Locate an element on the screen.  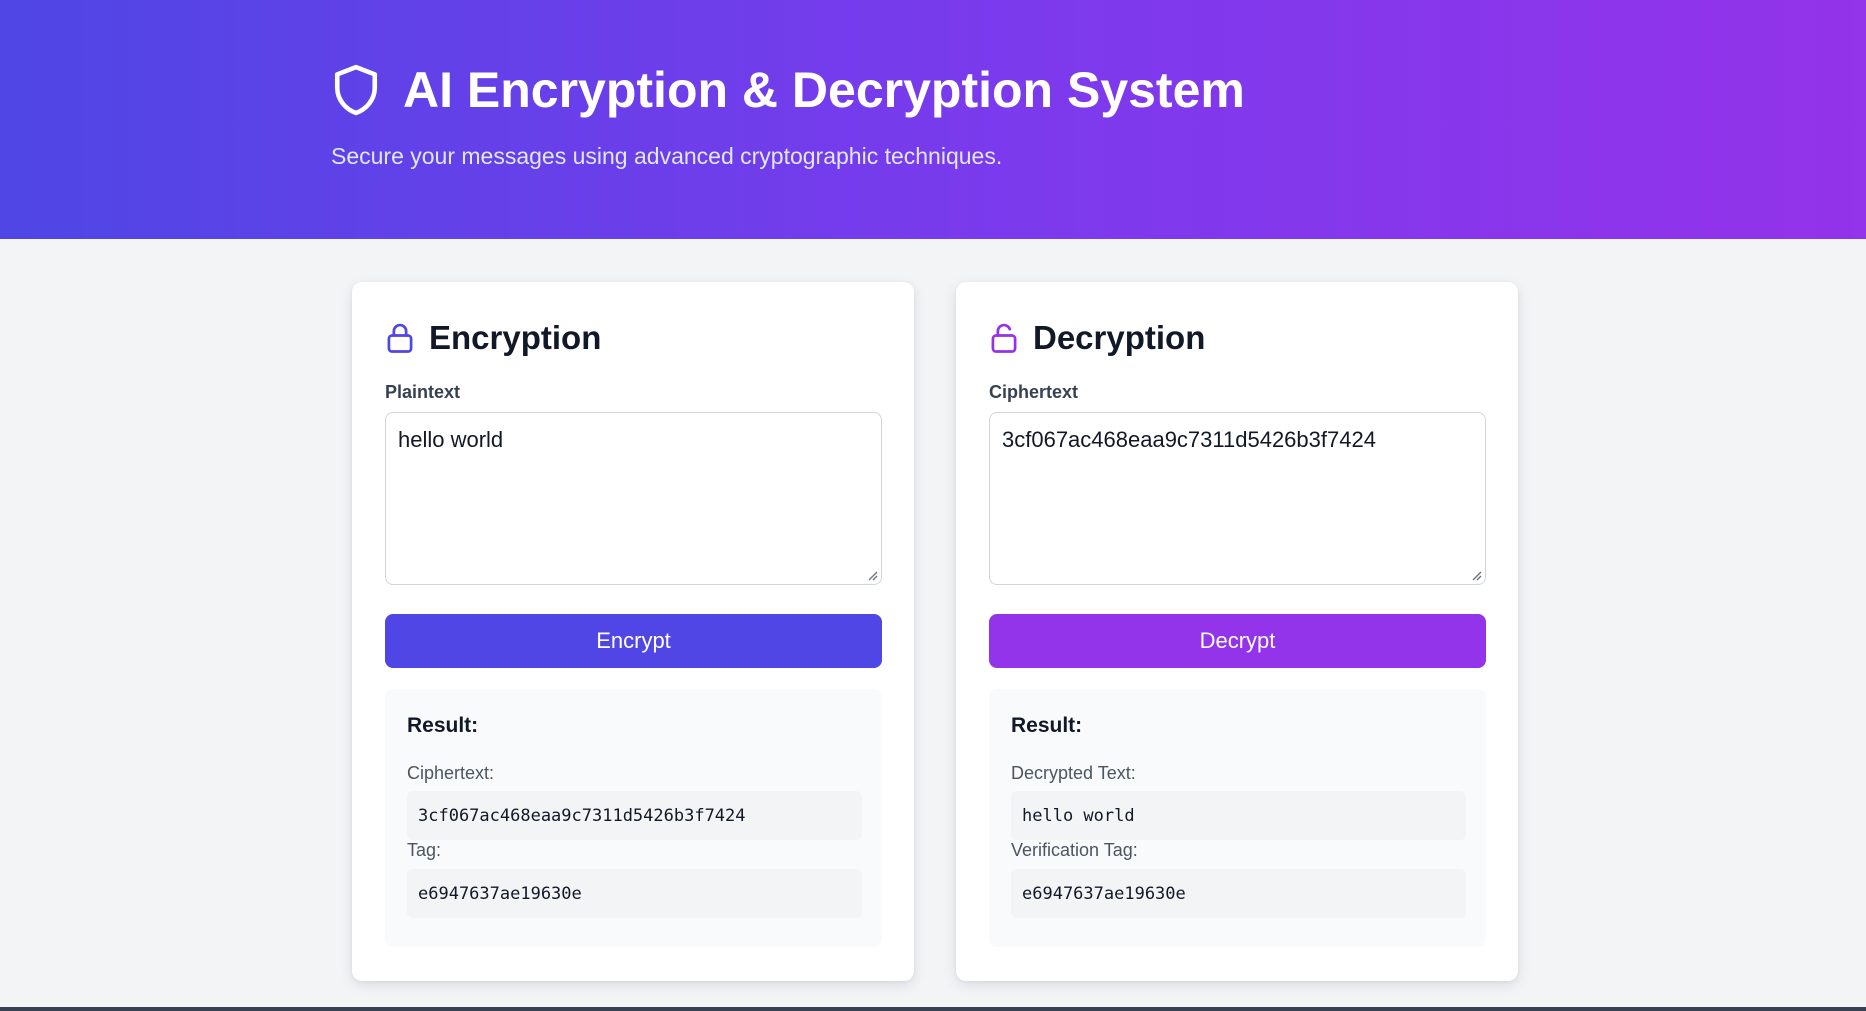
bottom-edge-bar is located at coordinates (933, 1009).